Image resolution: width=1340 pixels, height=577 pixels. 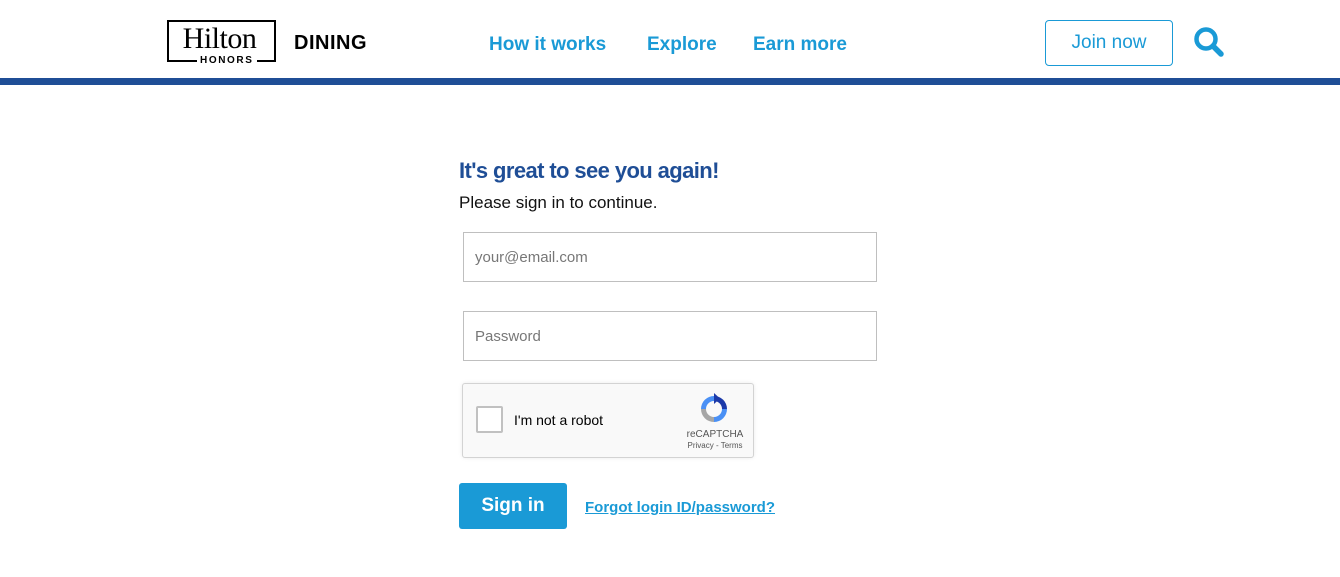 What do you see at coordinates (715, 434) in the screenshot?
I see `recaptcha-brand: reCAPTCHA` at bounding box center [715, 434].